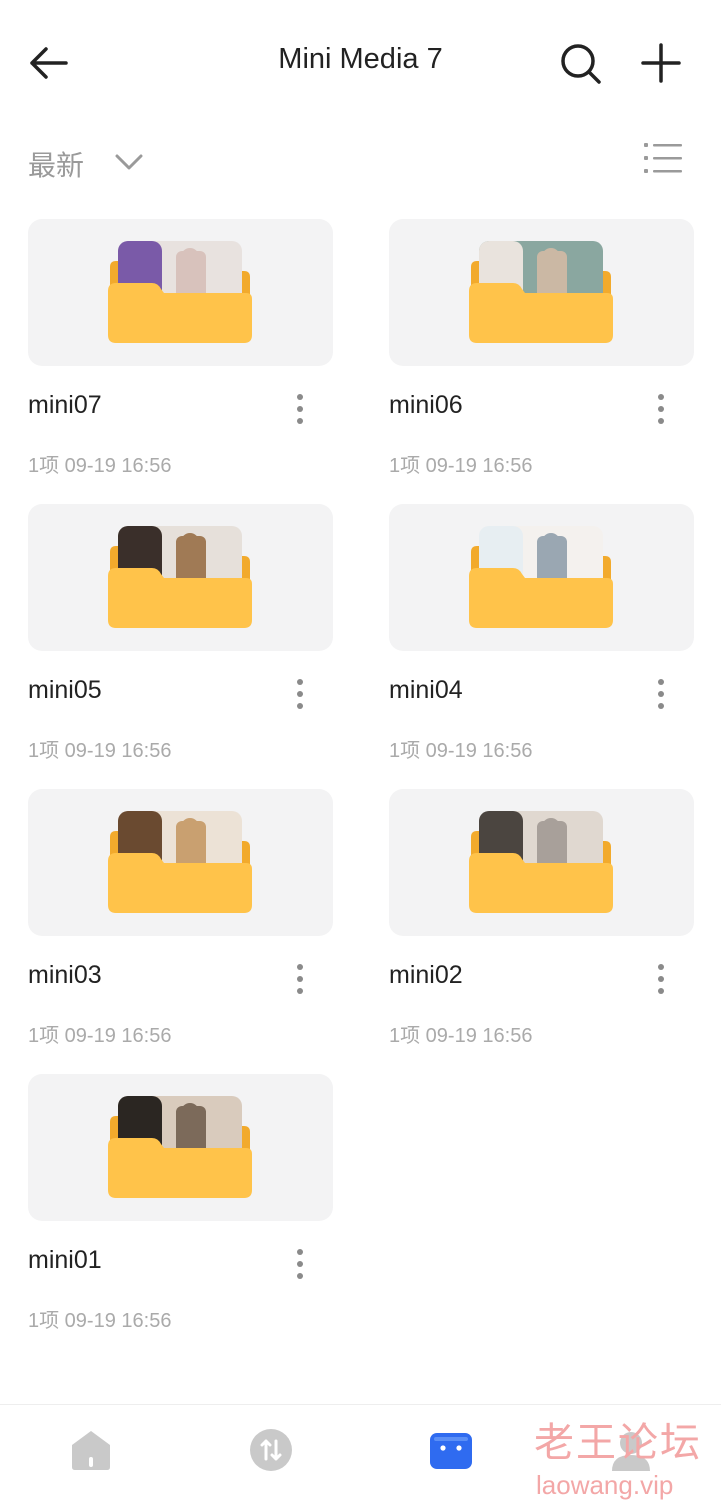  Describe the element at coordinates (360, 59) in the screenshot. I see `page-title: Mini Media 7` at that location.